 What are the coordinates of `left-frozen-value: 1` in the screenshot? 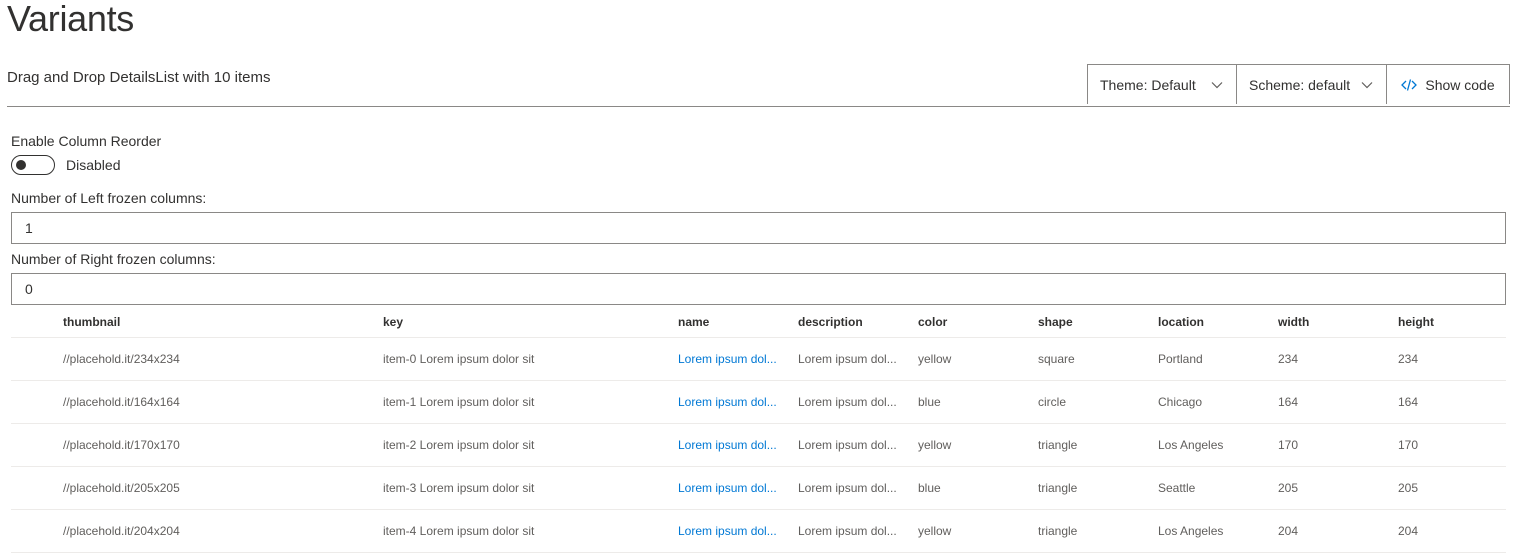 It's located at (29, 228).